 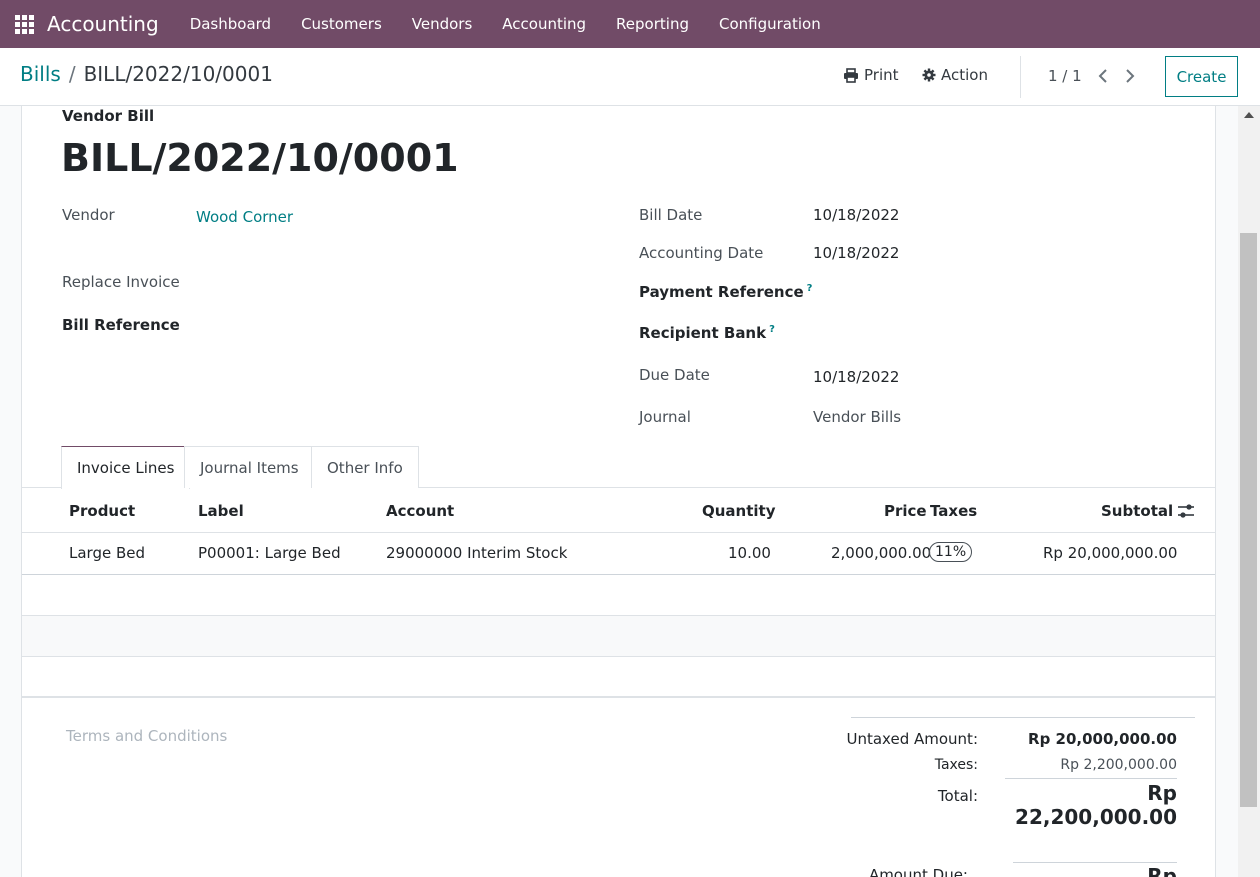 I want to click on tab-invoice-lines: Invoice Lines, so click(x=126, y=467).